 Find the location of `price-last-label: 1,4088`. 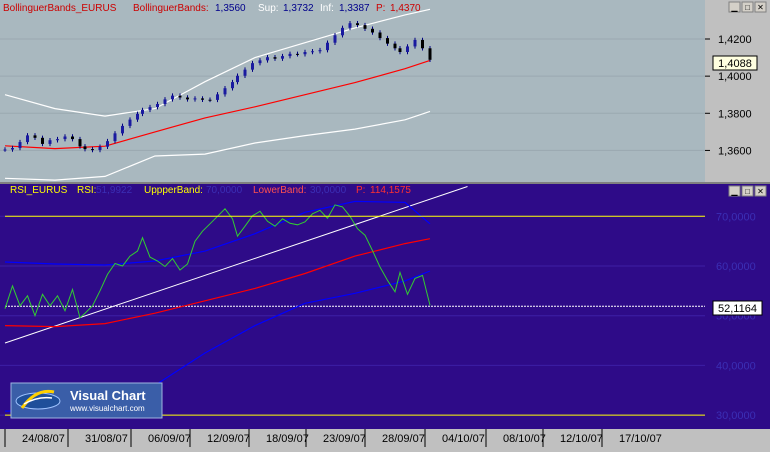

price-last-label: 1,4088 is located at coordinates (735, 63).